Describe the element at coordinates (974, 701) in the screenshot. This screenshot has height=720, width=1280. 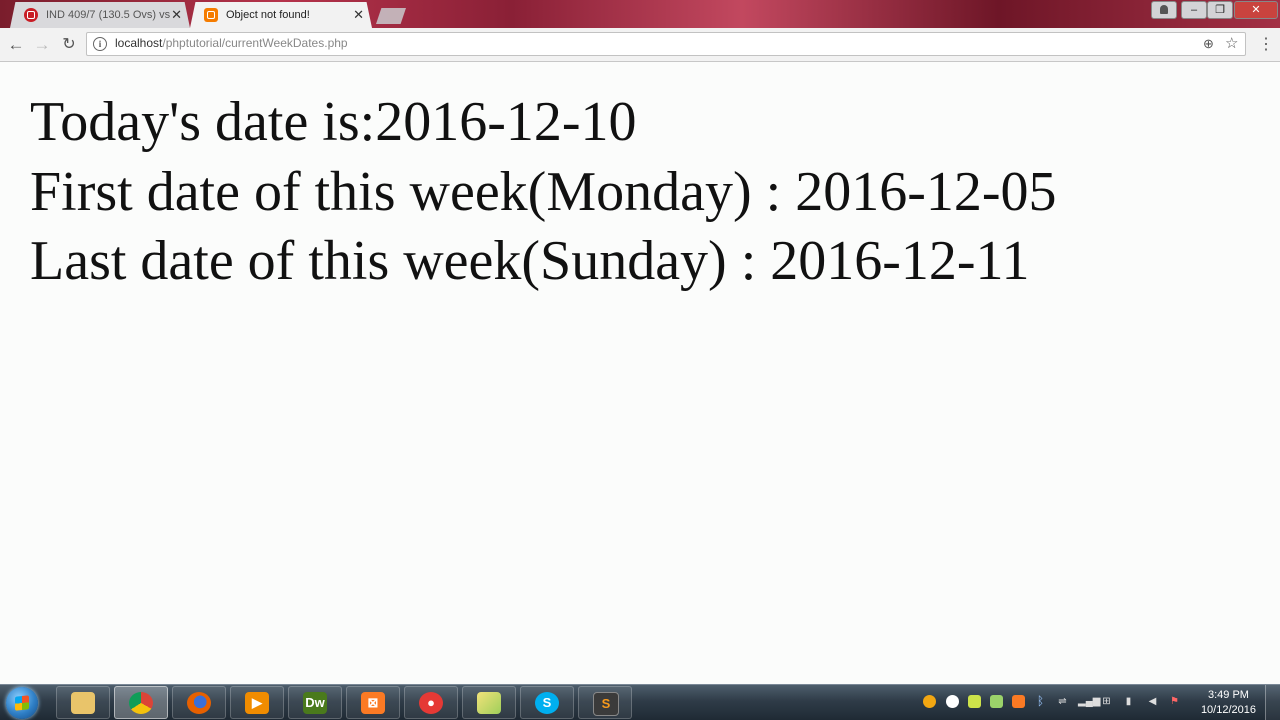
I see `tray-folder-icon` at that location.